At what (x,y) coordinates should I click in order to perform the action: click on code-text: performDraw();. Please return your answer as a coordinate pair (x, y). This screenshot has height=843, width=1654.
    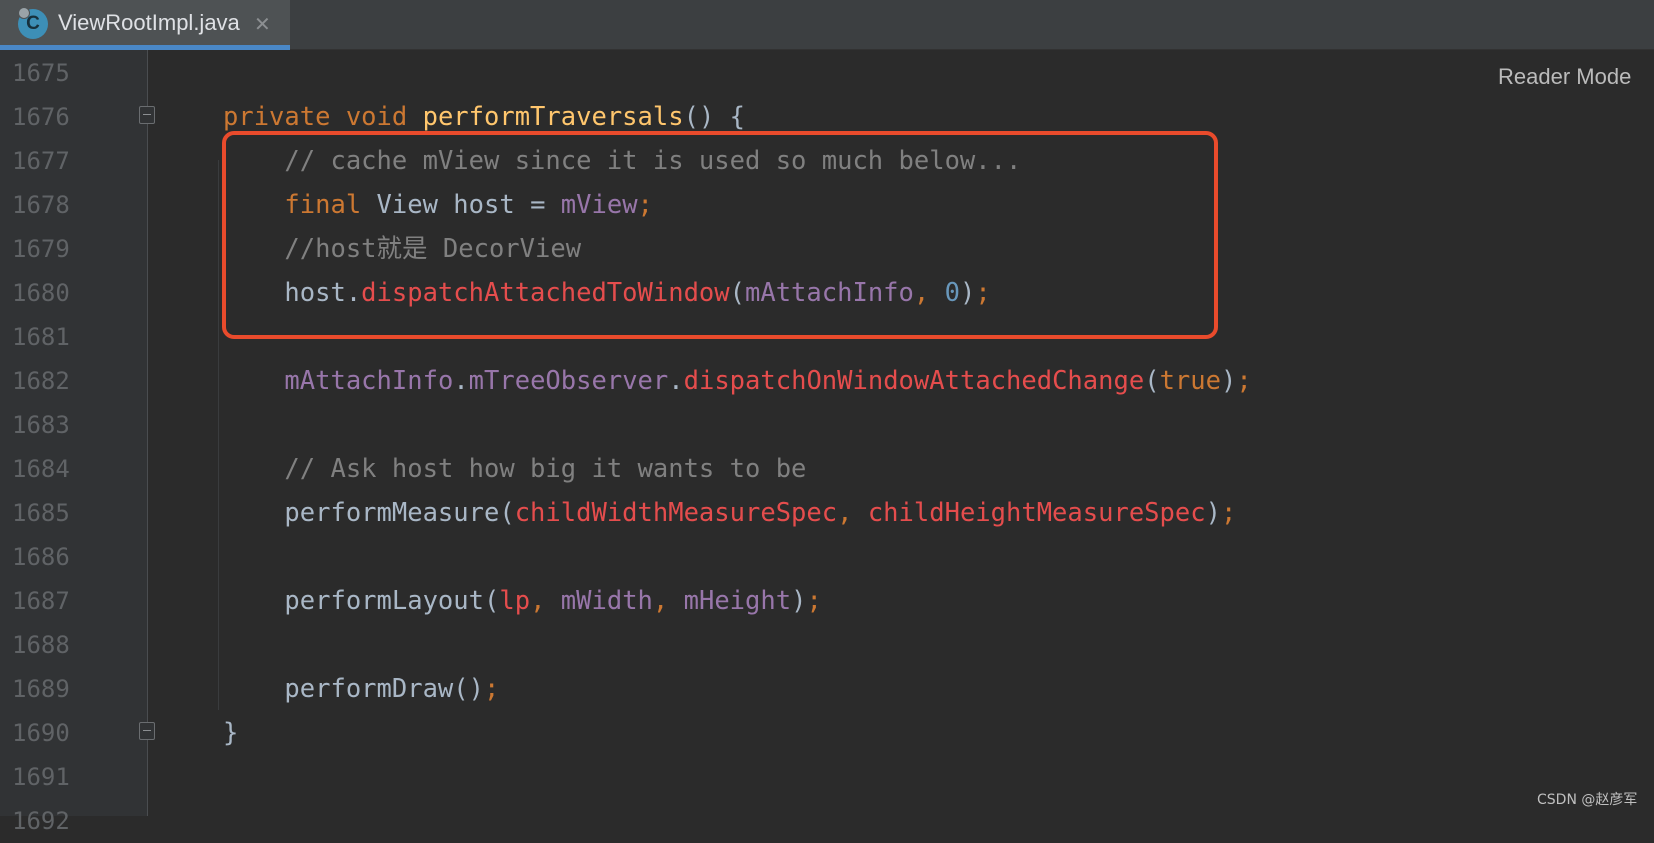
    Looking at the image, I should click on (361, 689).